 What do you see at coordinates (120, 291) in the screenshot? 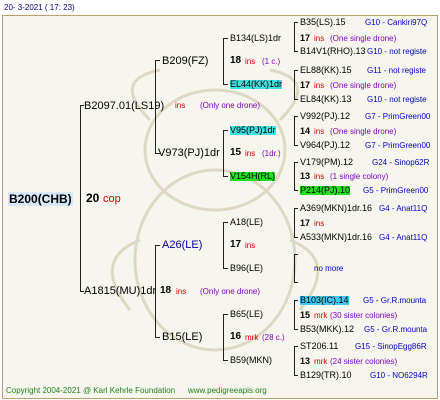
I see `gen1-name-2: A1815(MU)1dr` at bounding box center [120, 291].